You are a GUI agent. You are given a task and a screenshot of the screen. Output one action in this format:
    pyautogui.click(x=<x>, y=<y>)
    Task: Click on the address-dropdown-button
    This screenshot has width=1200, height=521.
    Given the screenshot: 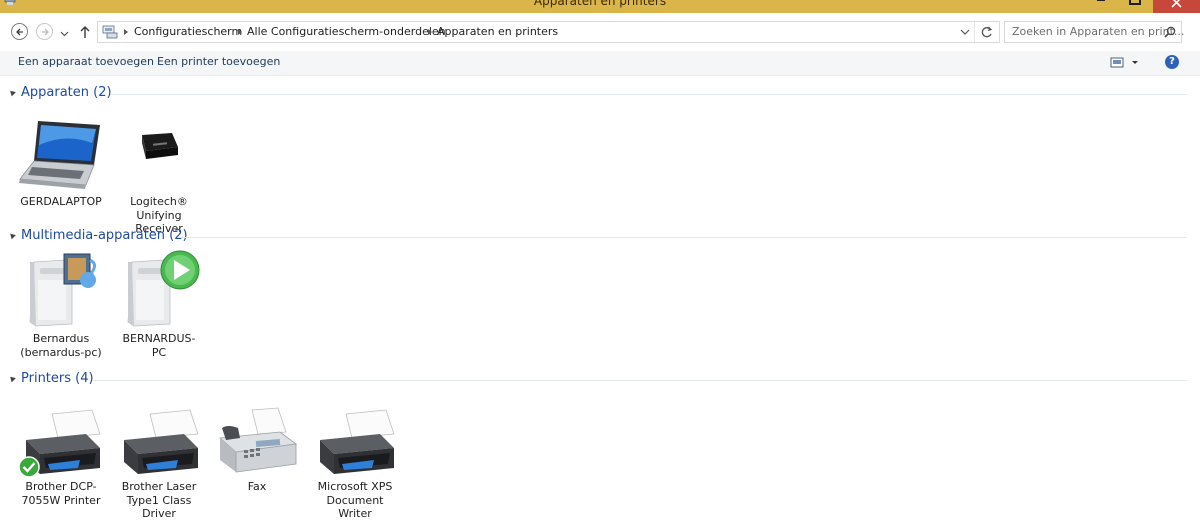 What is the action you would take?
    pyautogui.click(x=965, y=32)
    